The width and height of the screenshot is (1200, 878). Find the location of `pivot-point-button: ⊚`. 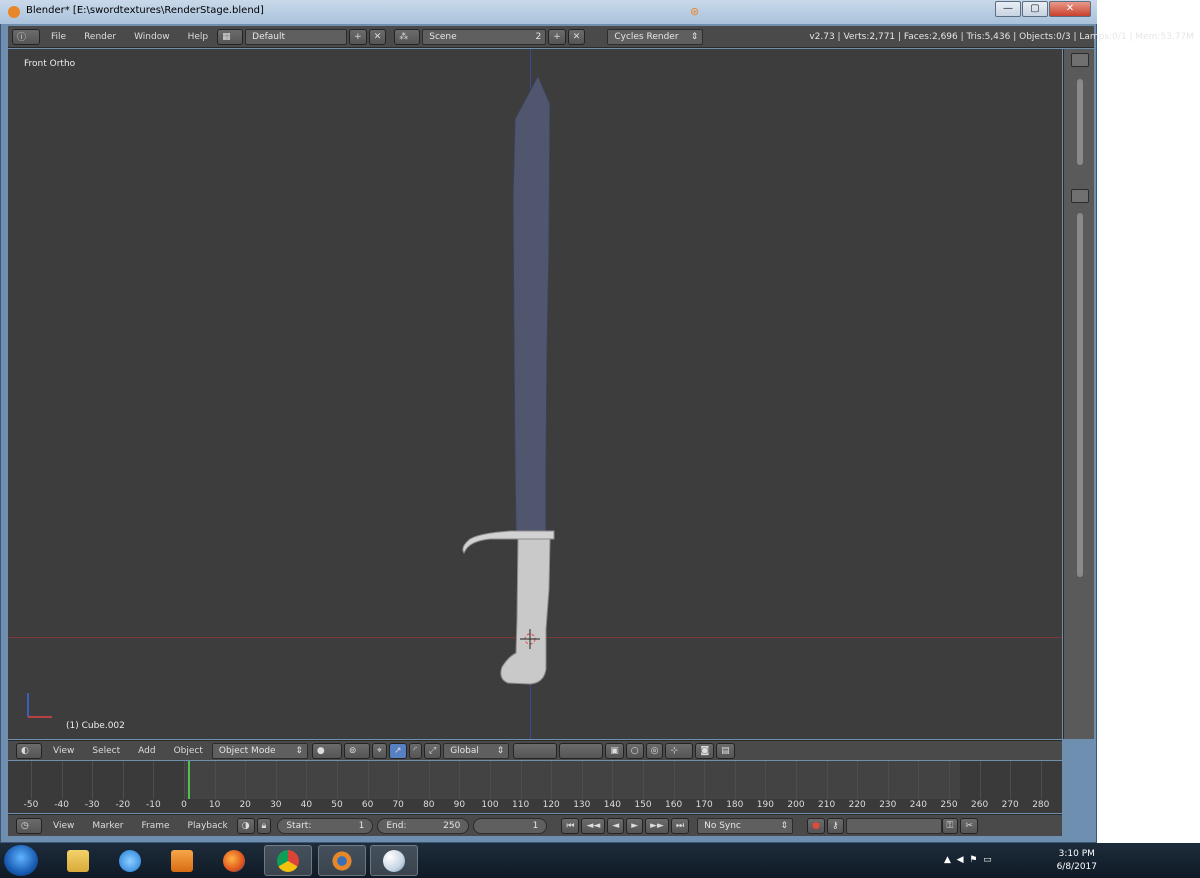

pivot-point-button: ⊚ is located at coordinates (356, 750).